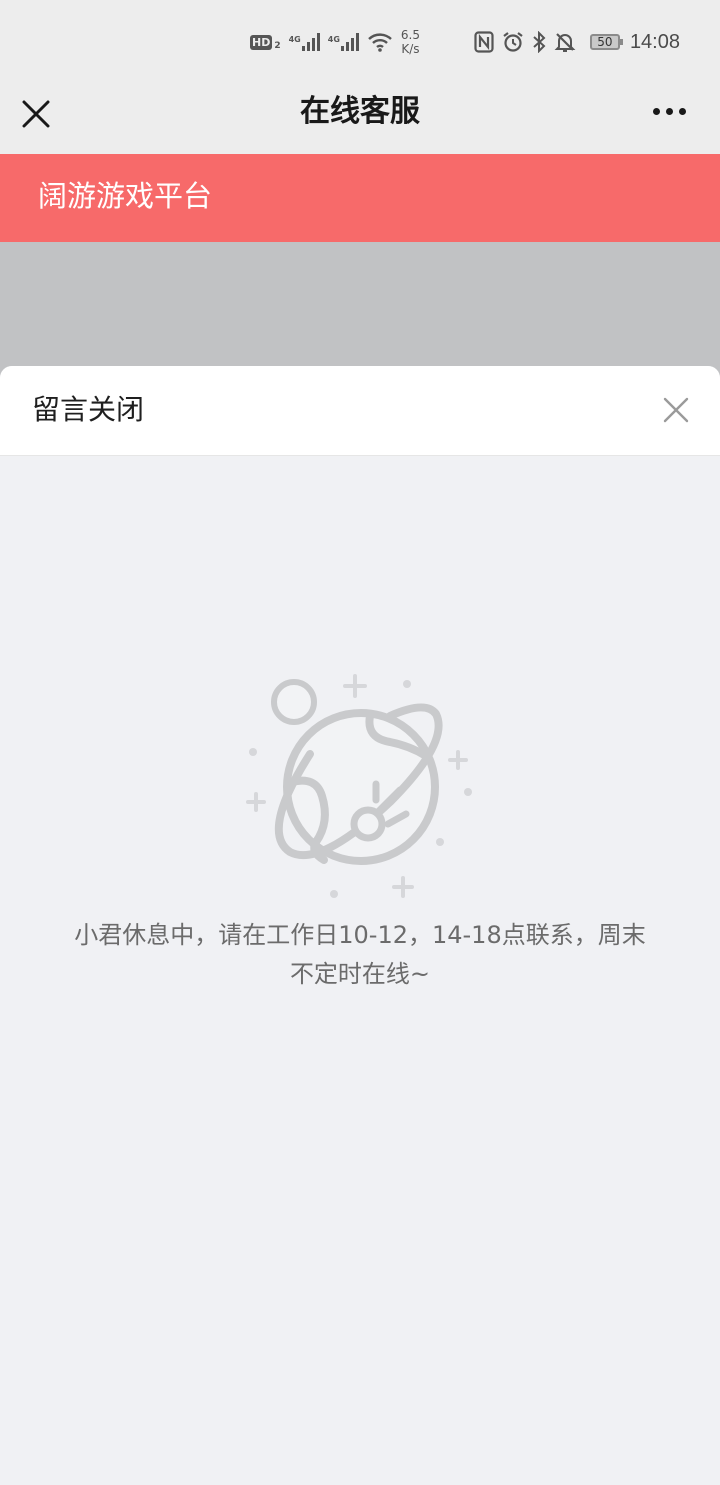  I want to click on page-title: 在线客服, so click(360, 111).